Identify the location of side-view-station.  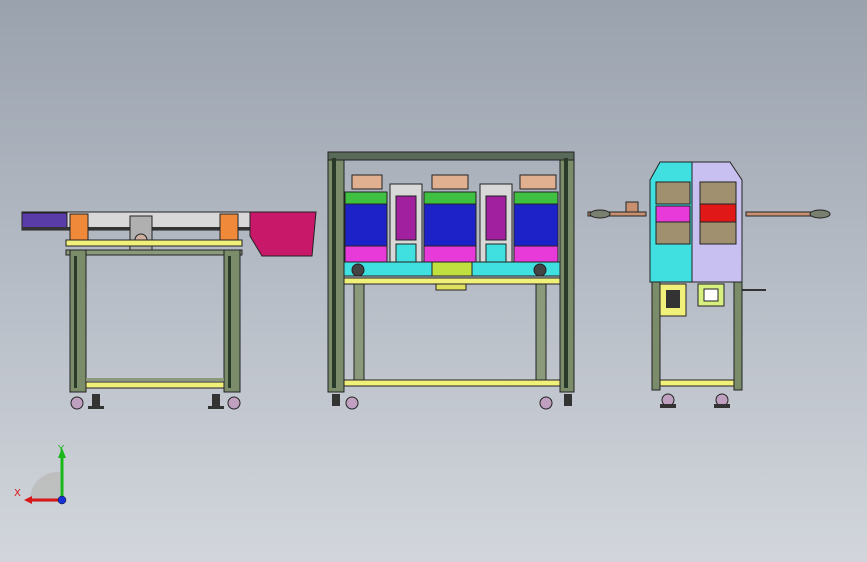
(709, 284).